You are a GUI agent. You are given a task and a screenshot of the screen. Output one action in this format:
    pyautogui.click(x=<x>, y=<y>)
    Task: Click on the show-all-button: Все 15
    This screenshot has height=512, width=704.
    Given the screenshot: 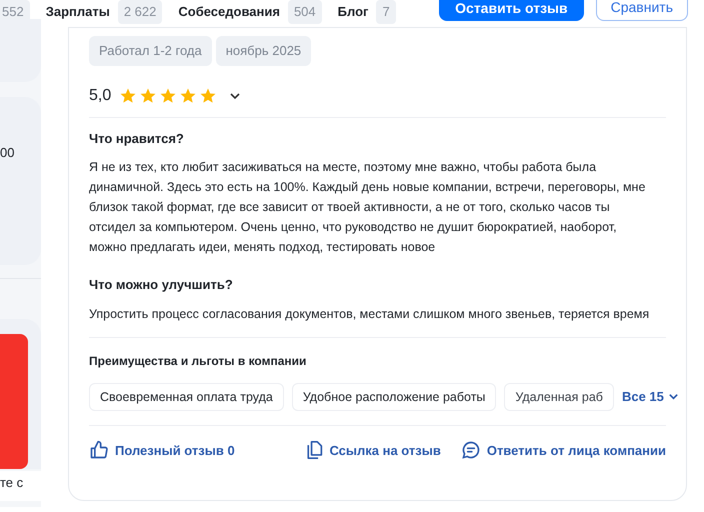 What is the action you would take?
    pyautogui.click(x=650, y=397)
    